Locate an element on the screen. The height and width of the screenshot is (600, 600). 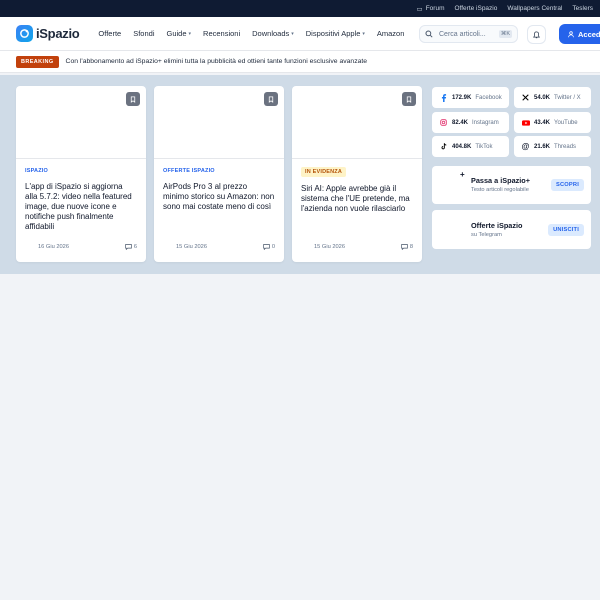
user-icon is located at coordinates (571, 33).